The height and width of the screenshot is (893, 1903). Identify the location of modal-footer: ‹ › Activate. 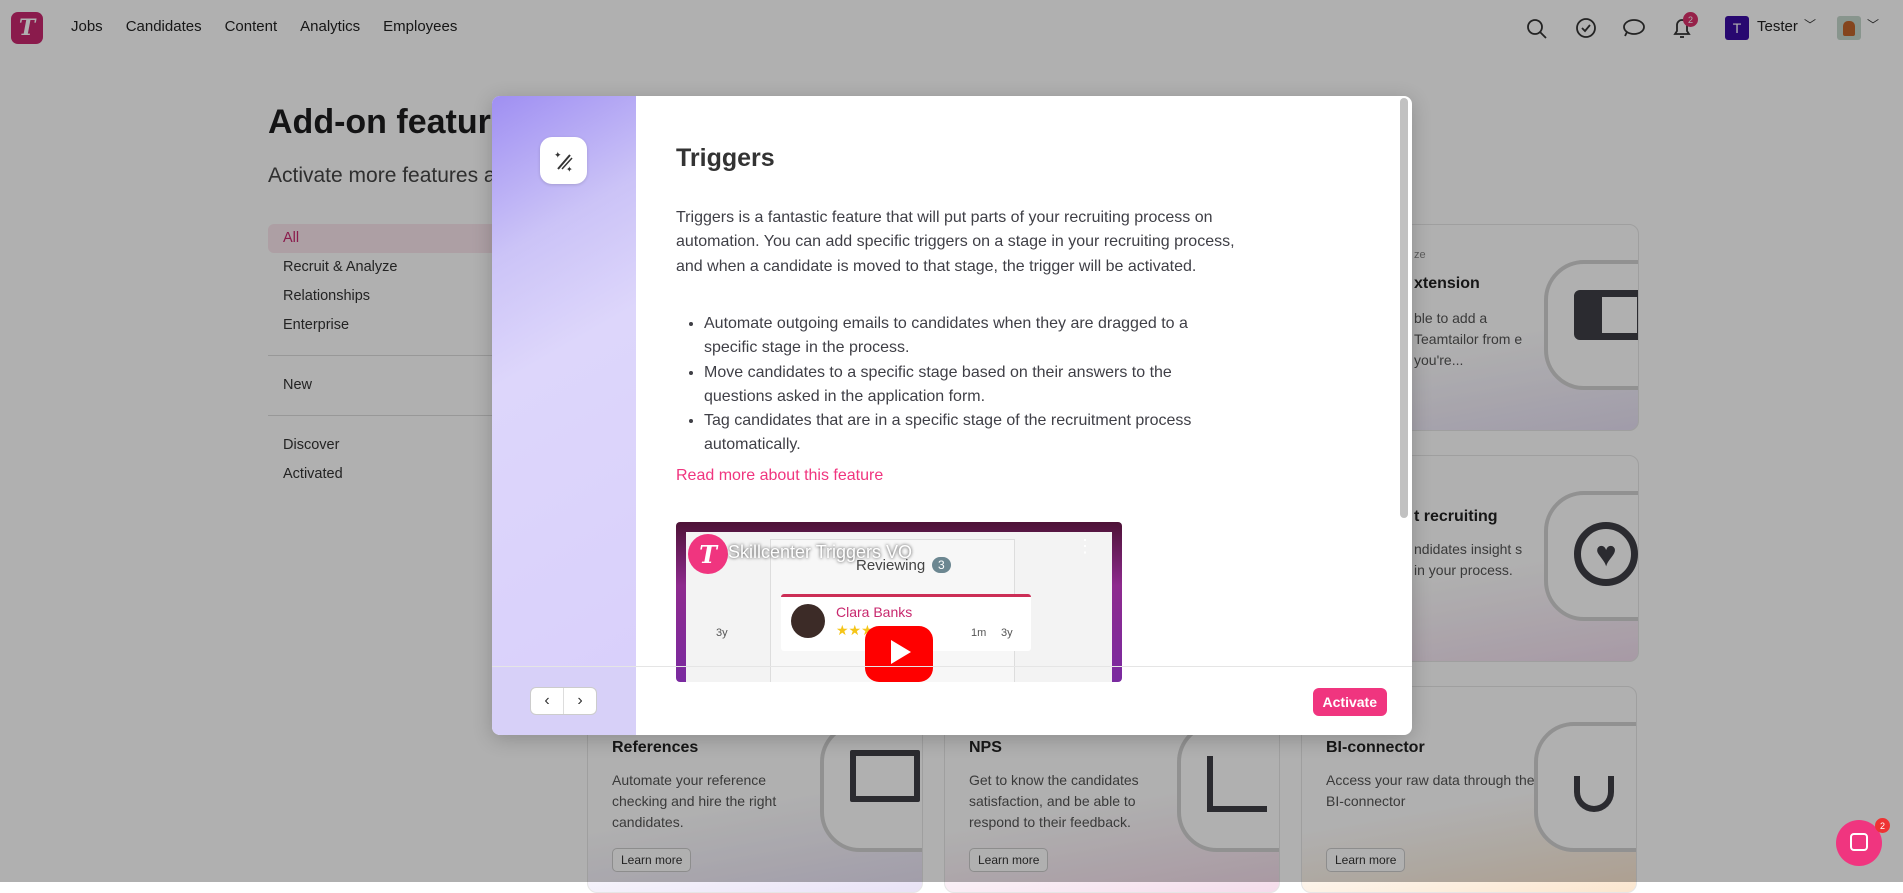
(952, 700).